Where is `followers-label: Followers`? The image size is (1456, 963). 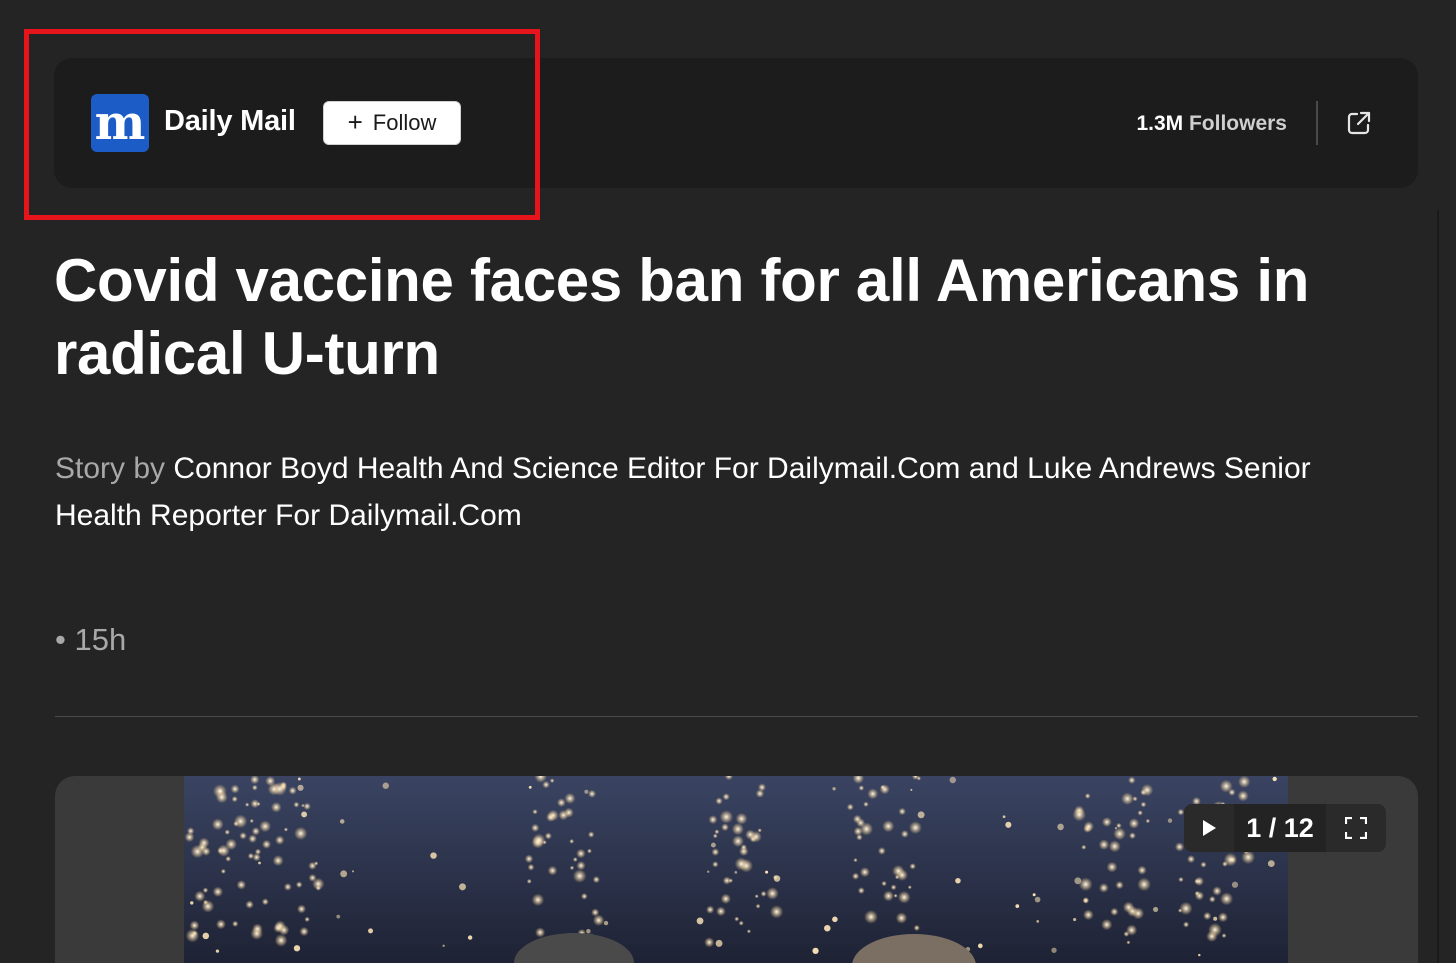
followers-label: Followers is located at coordinates (1237, 123).